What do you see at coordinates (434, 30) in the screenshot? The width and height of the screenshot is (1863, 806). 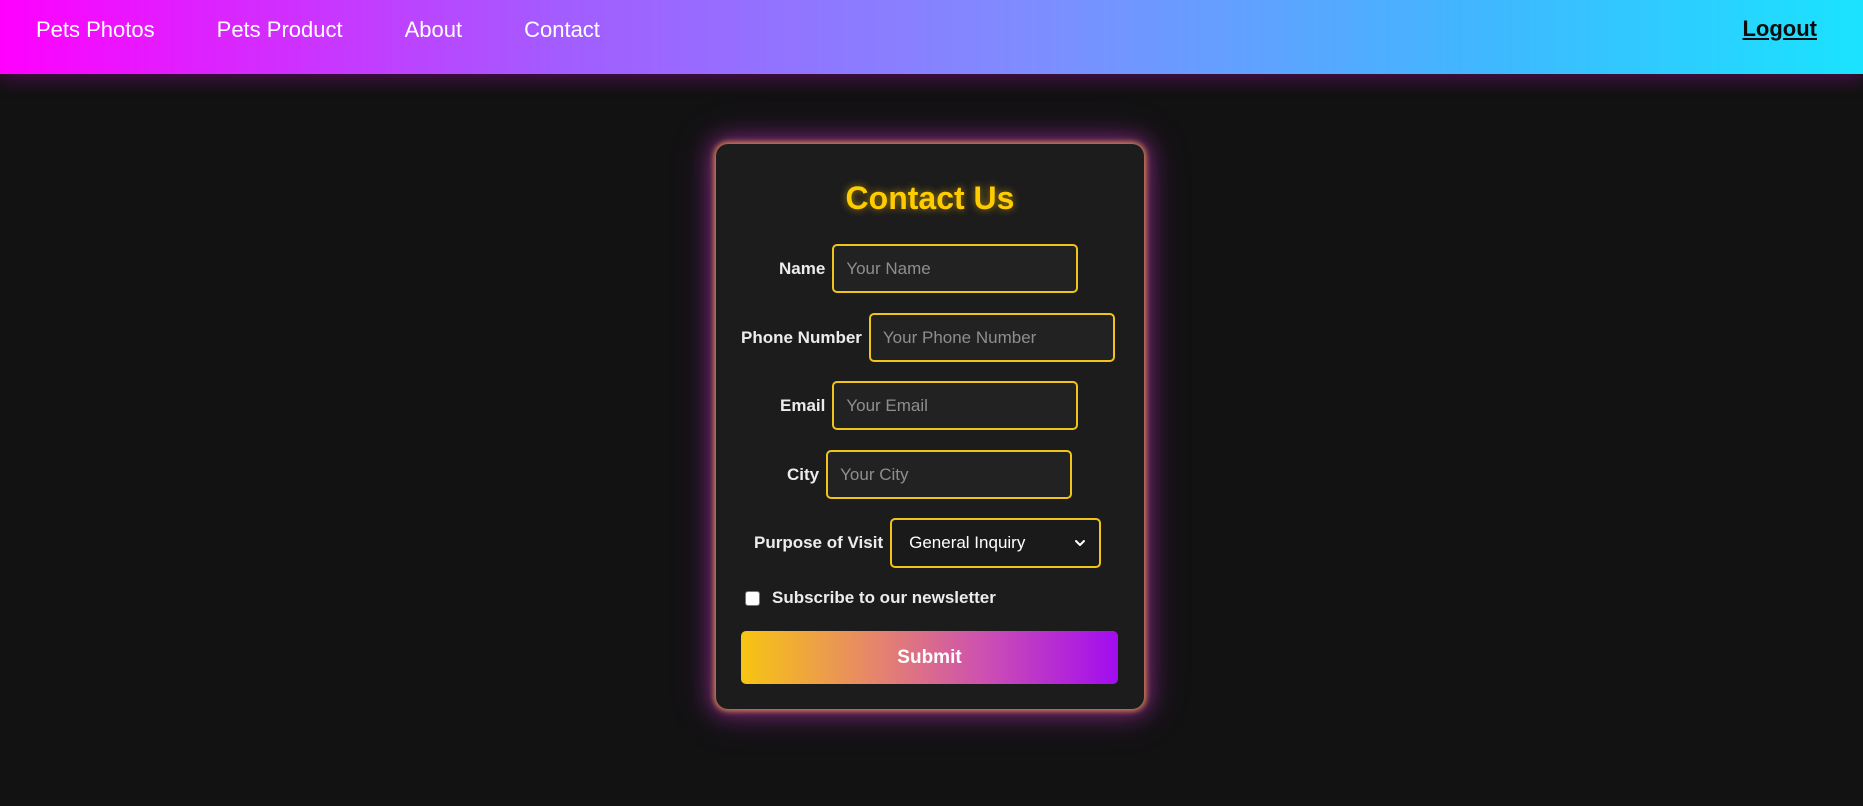 I see `nav-link-about: About` at bounding box center [434, 30].